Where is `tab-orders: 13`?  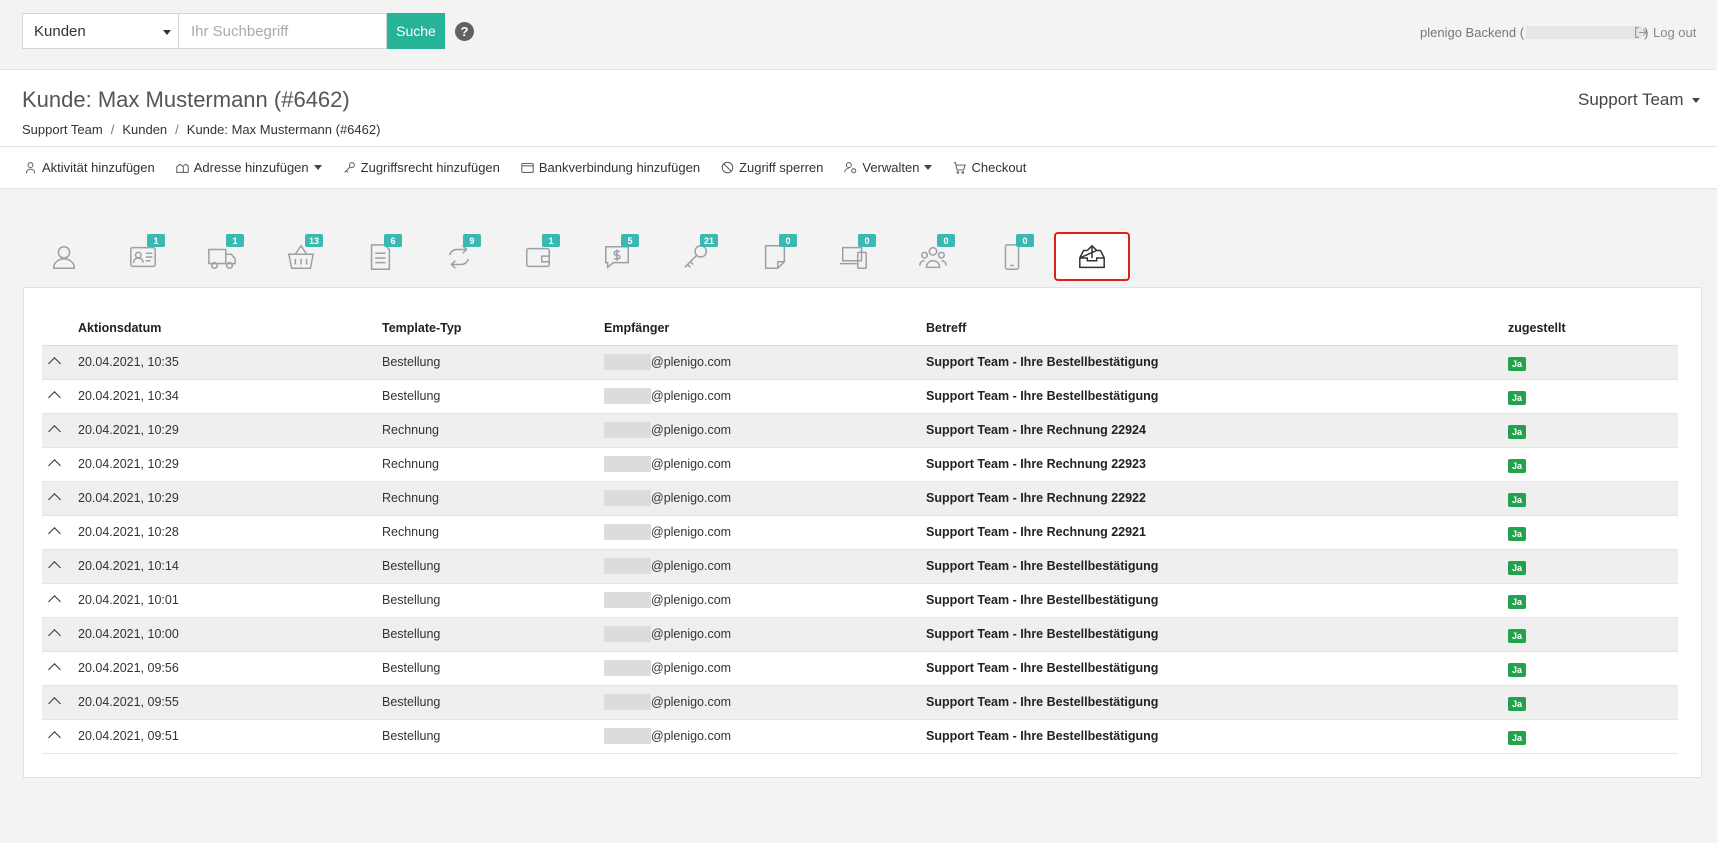 tab-orders: 13 is located at coordinates (300, 257).